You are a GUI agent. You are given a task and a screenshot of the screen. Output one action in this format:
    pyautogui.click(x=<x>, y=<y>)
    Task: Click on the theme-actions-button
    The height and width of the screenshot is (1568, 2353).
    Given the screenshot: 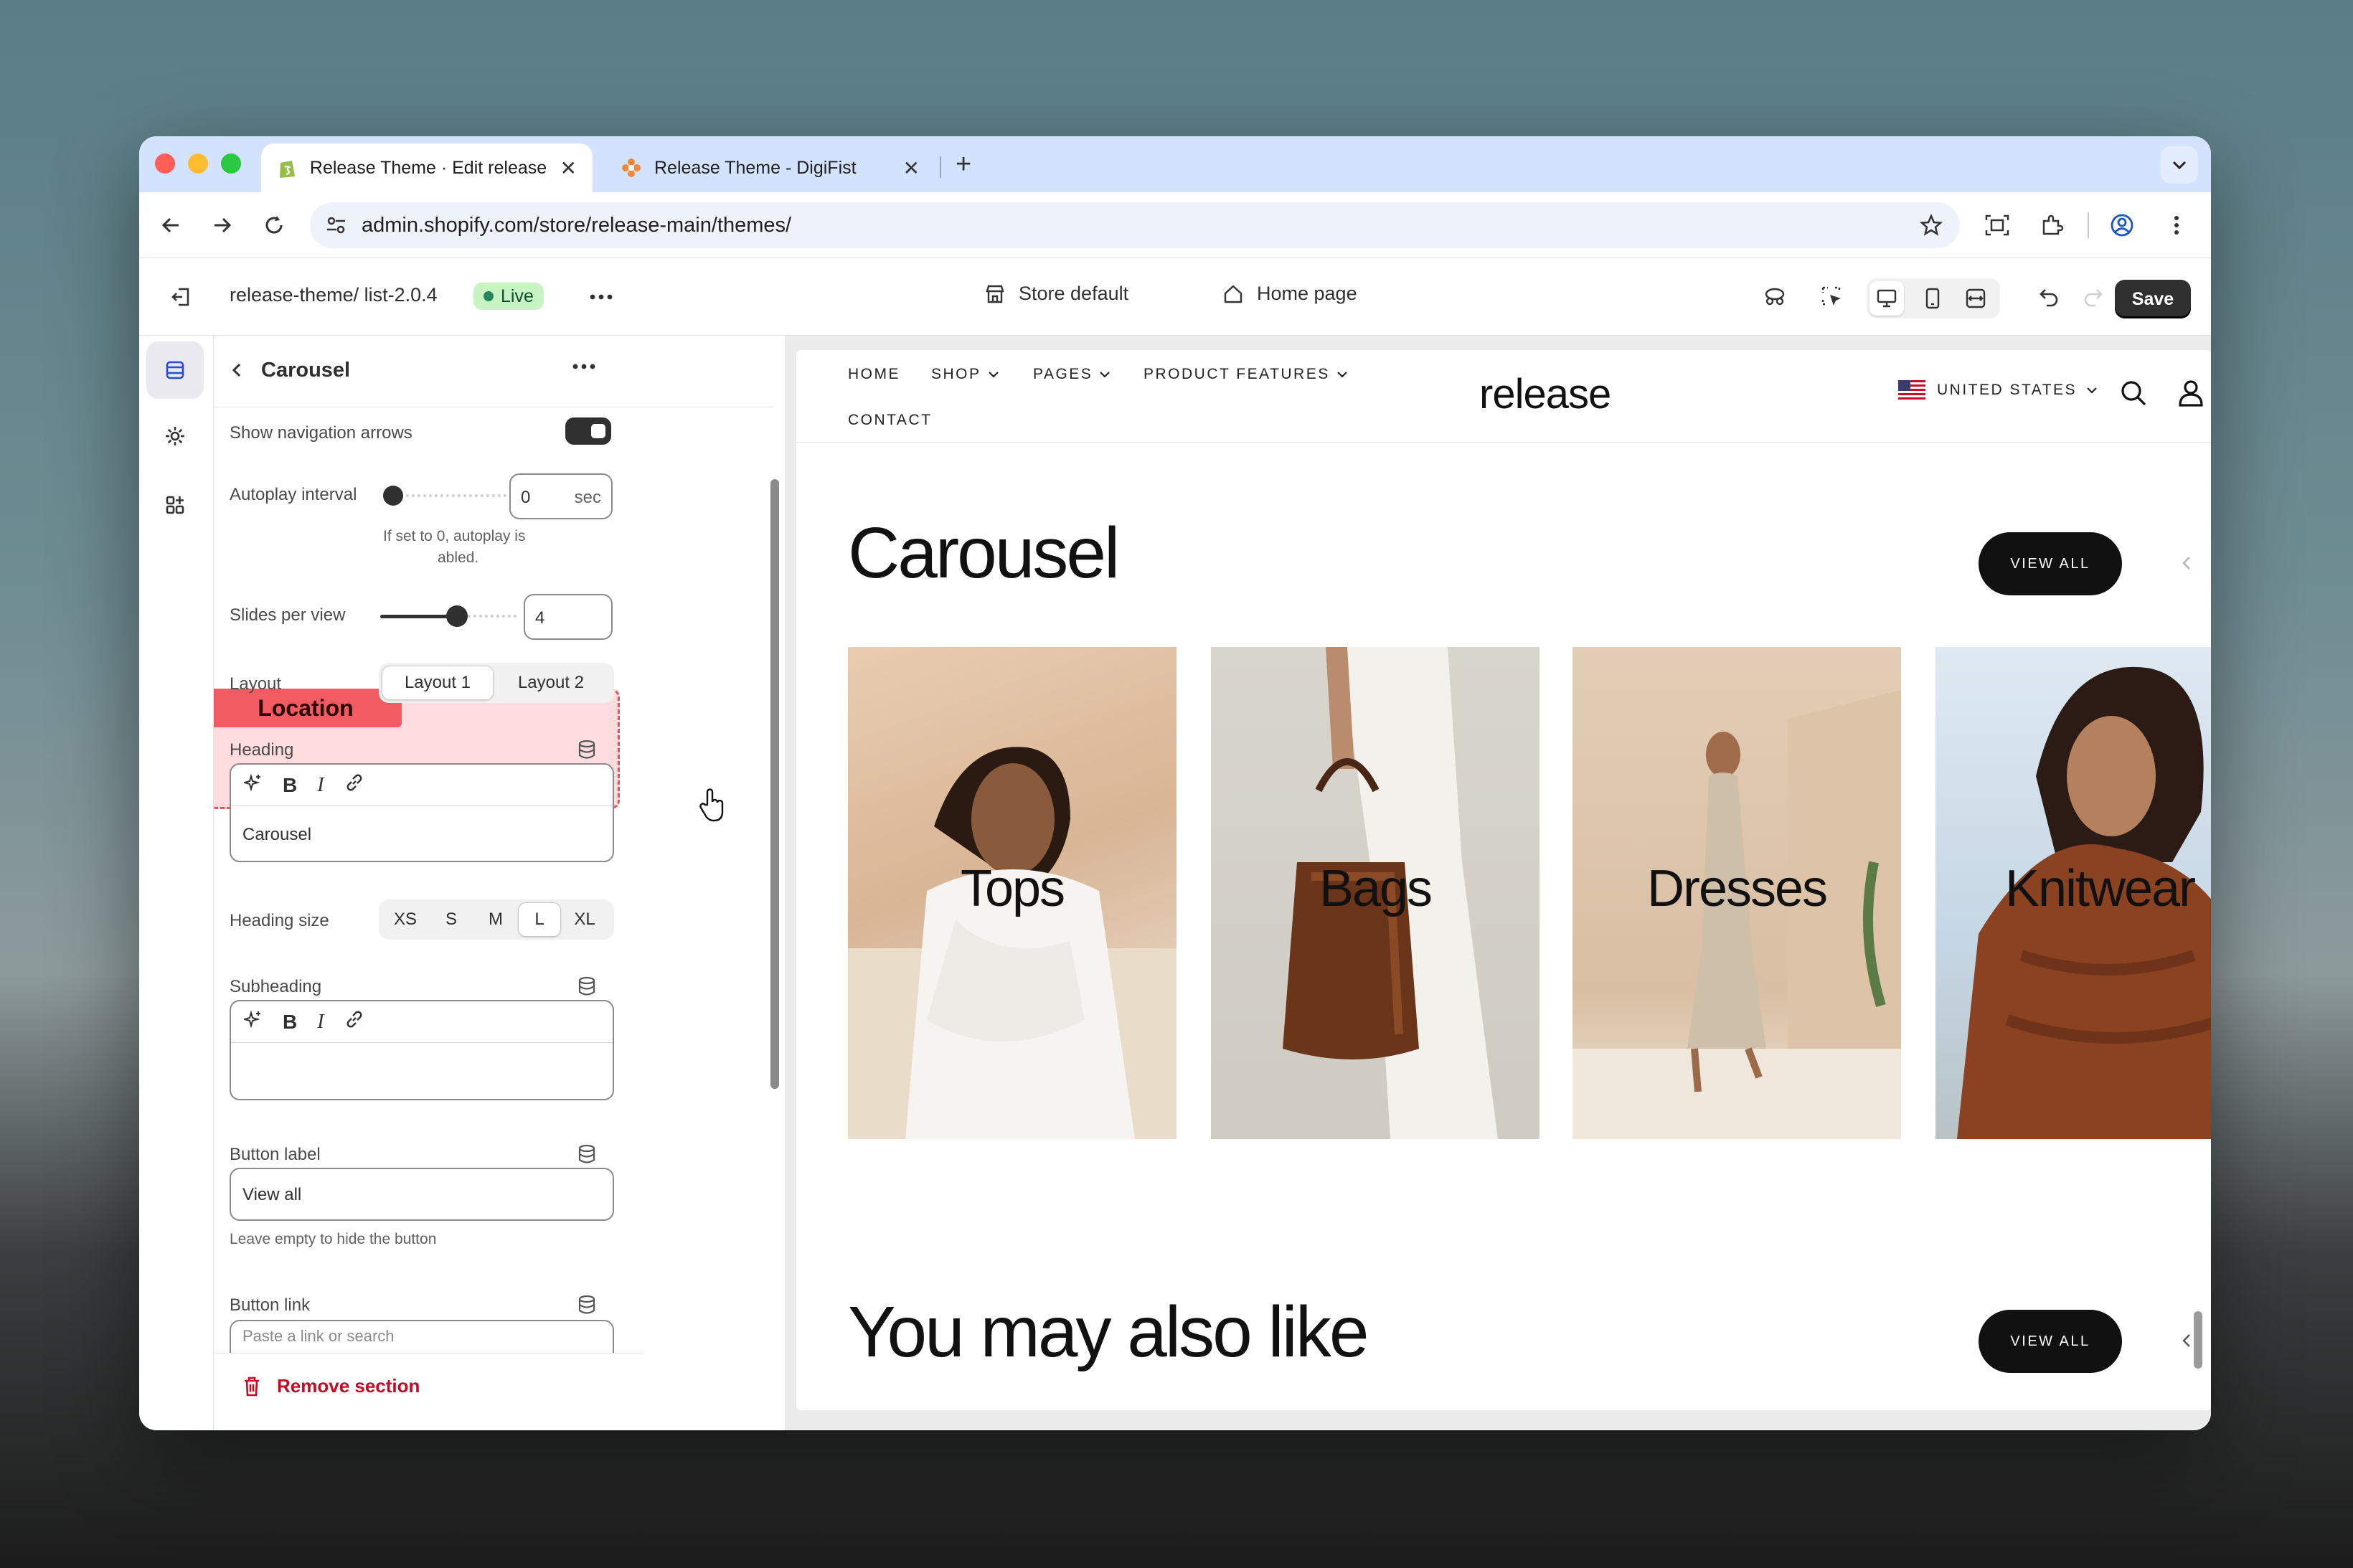 What is the action you would take?
    pyautogui.click(x=601, y=297)
    